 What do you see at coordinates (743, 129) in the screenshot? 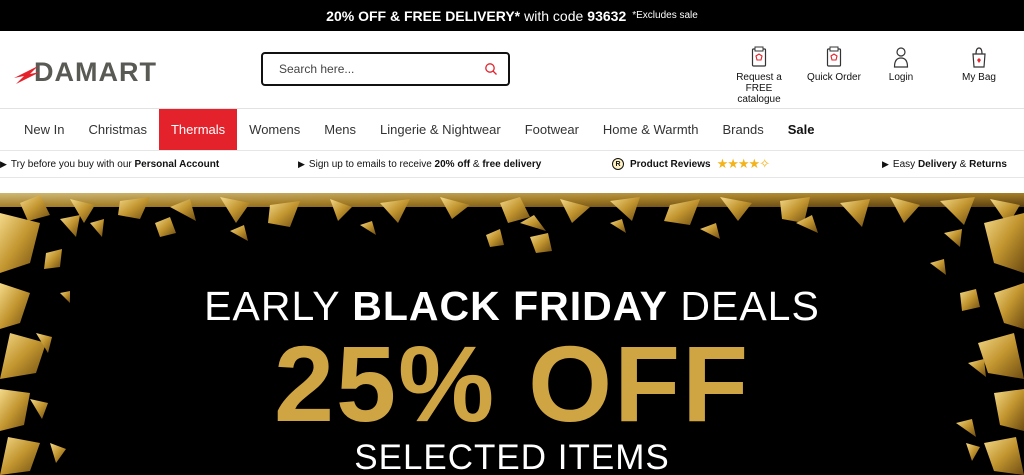
I see `nav-item-brands: Brands` at bounding box center [743, 129].